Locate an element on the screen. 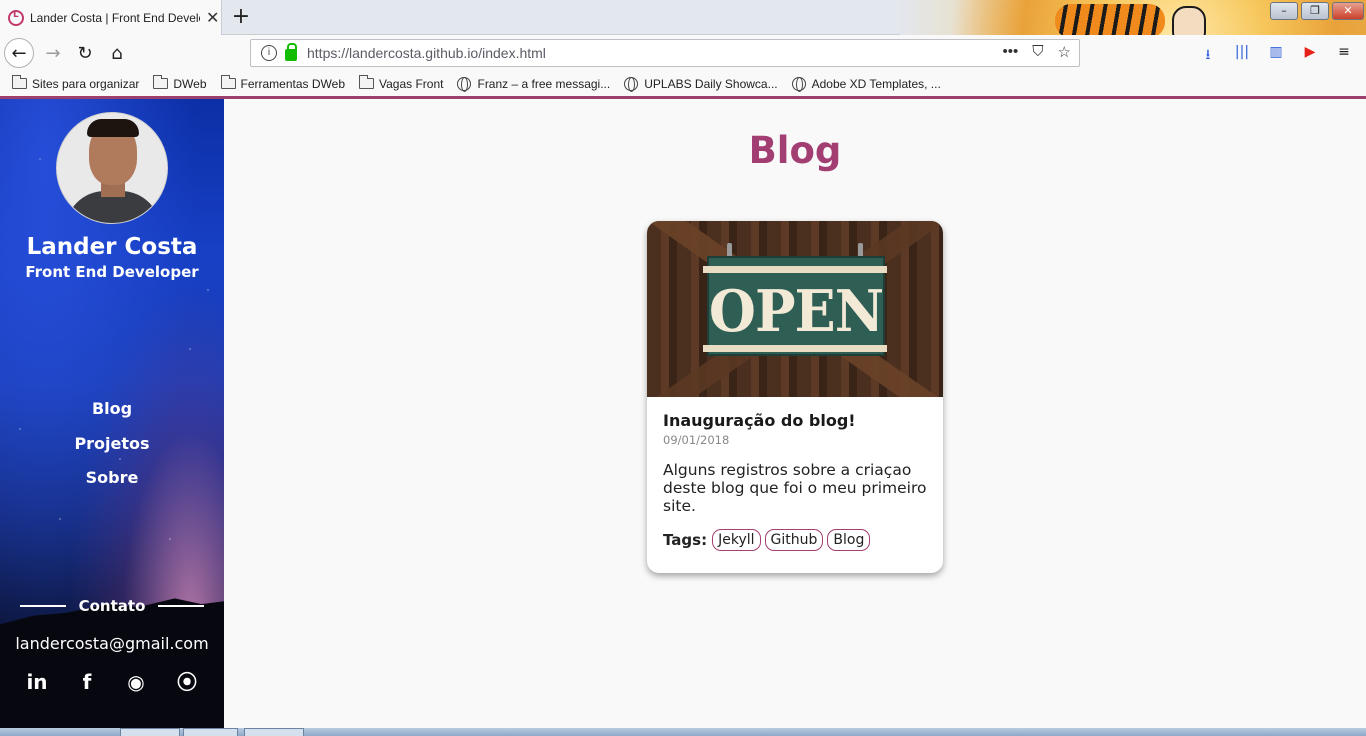  site-info-icon: i is located at coordinates (269, 53).